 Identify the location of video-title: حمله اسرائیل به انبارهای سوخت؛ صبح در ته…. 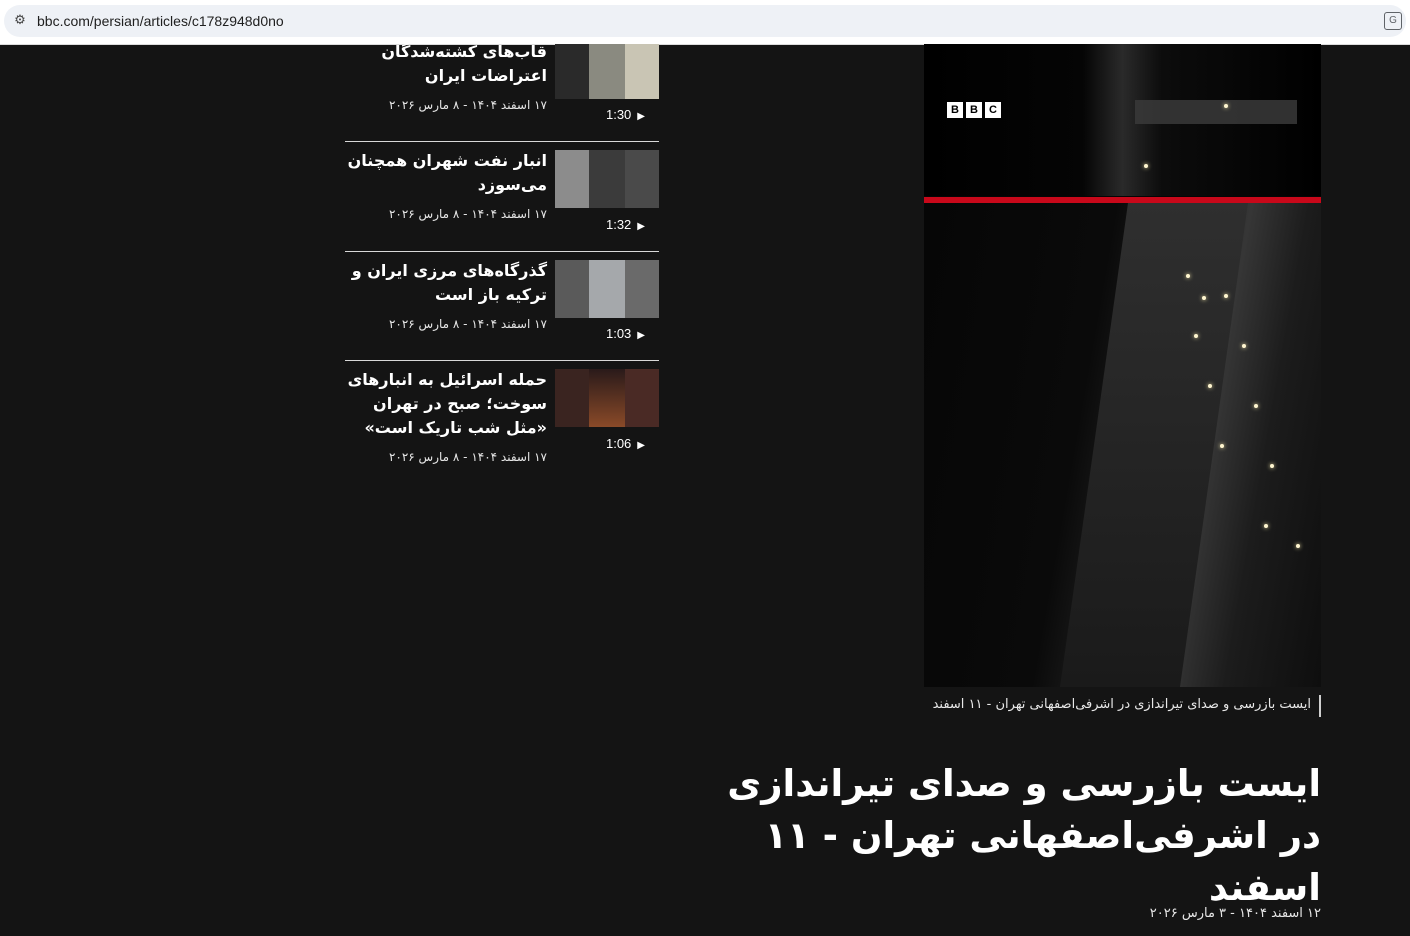
(447, 404).